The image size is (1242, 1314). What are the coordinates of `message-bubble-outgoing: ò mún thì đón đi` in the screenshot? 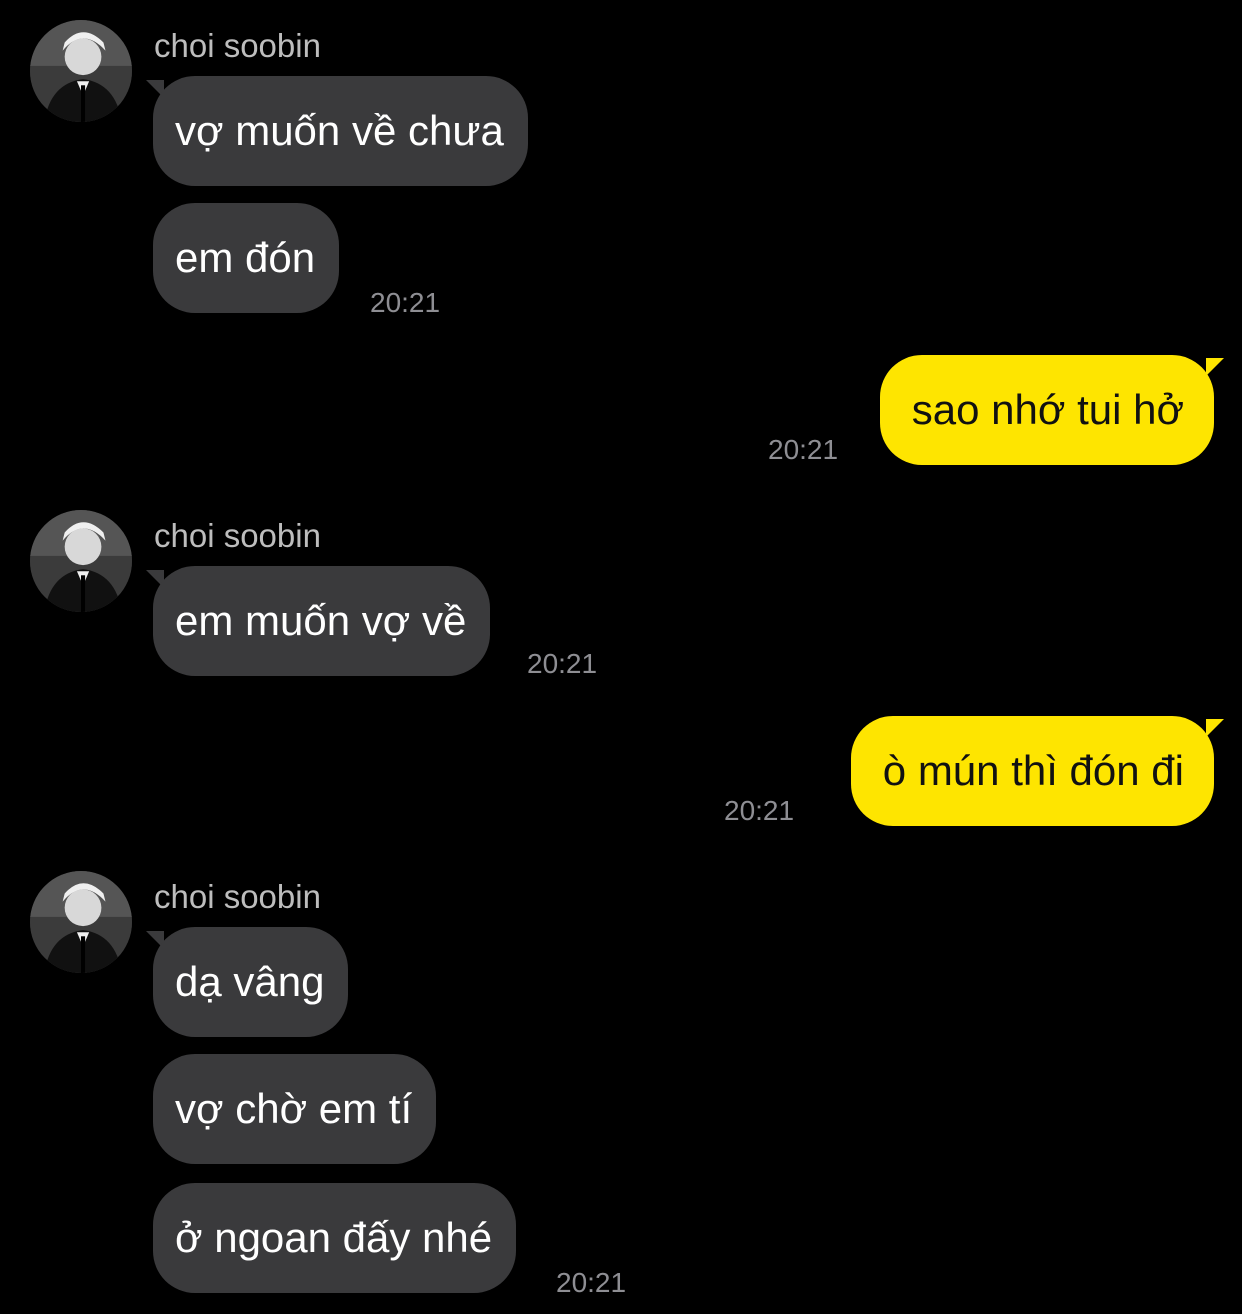 It's located at (1032, 771).